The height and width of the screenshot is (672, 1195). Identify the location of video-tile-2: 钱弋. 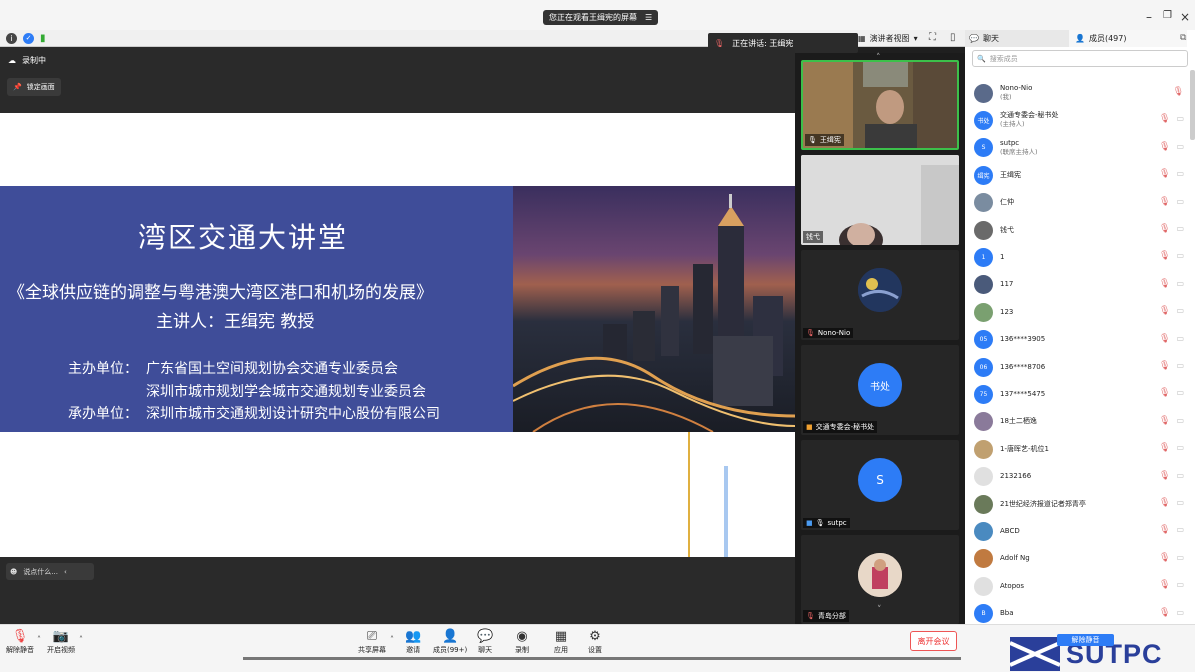
(880, 200).